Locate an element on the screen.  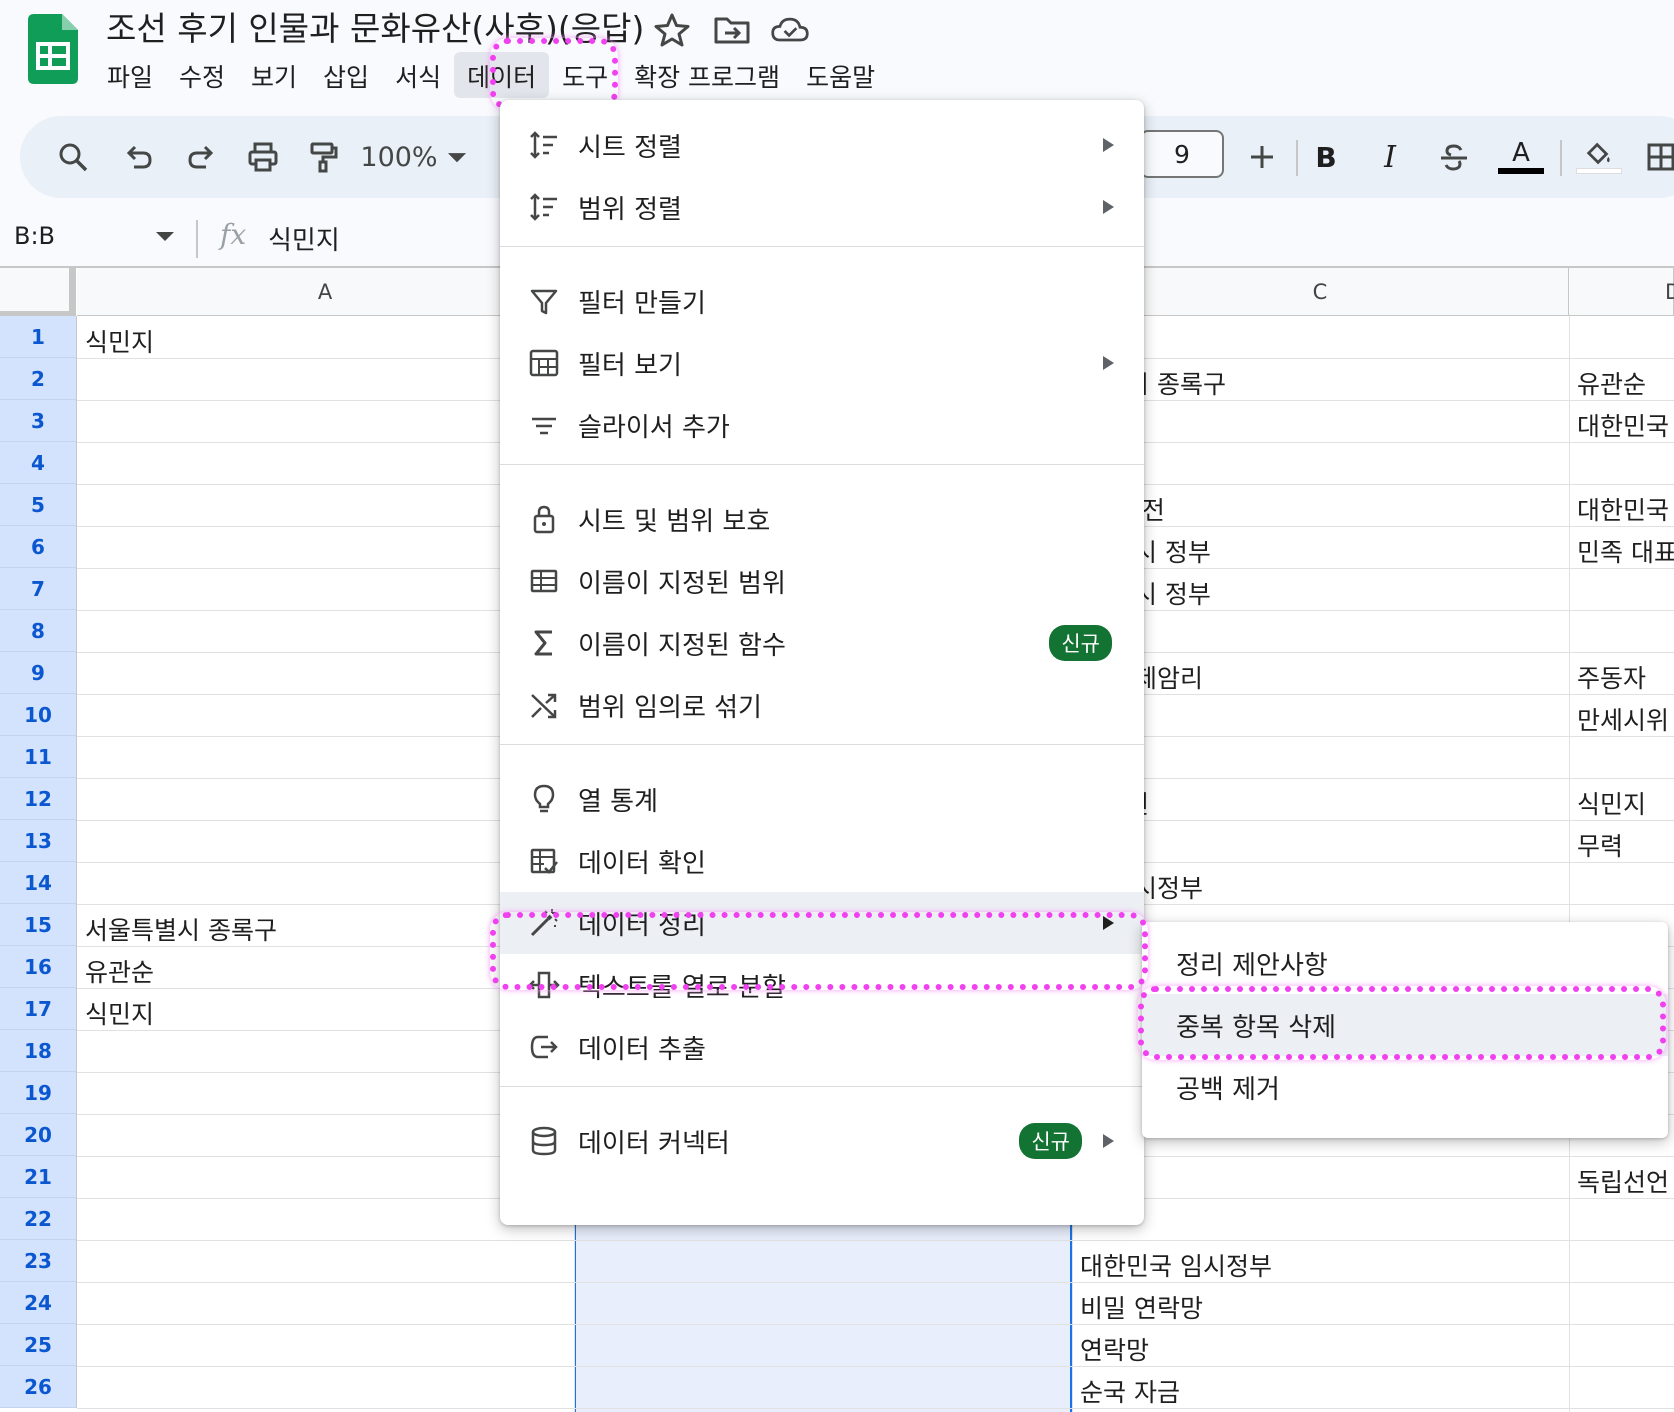
cell-d9: 주동자 is located at coordinates (1611, 677).